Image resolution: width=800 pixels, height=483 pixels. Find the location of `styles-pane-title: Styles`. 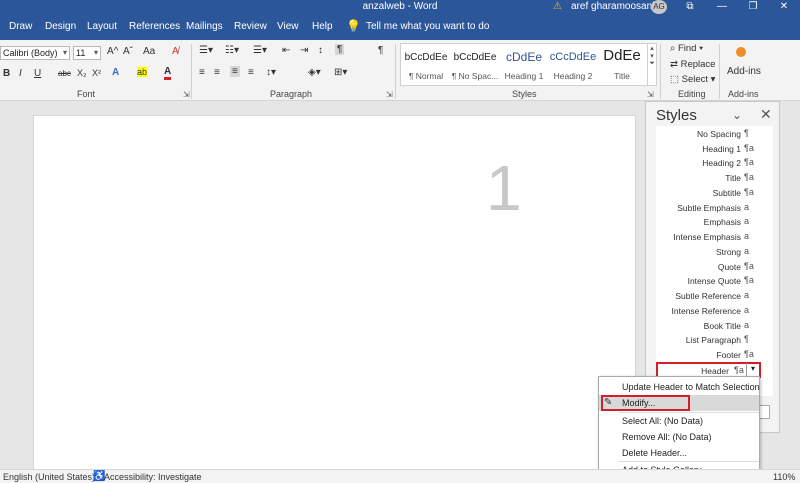

styles-pane-title: Styles is located at coordinates (676, 115).